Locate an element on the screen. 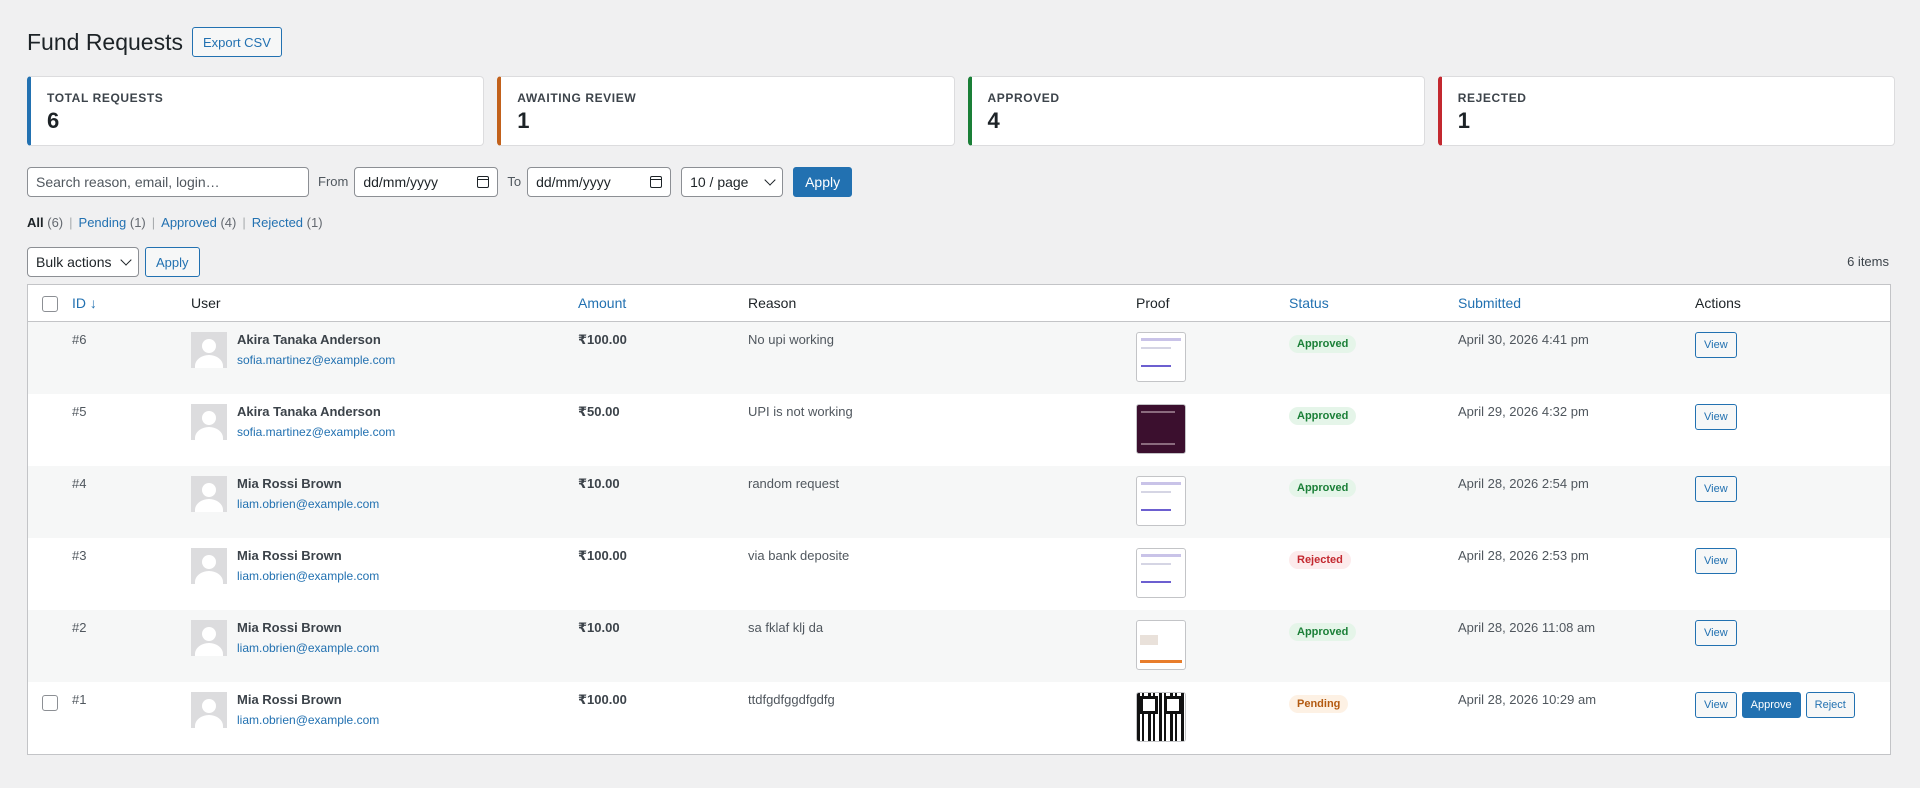 This screenshot has width=1920, height=788. row-id: #4 is located at coordinates (79, 483).